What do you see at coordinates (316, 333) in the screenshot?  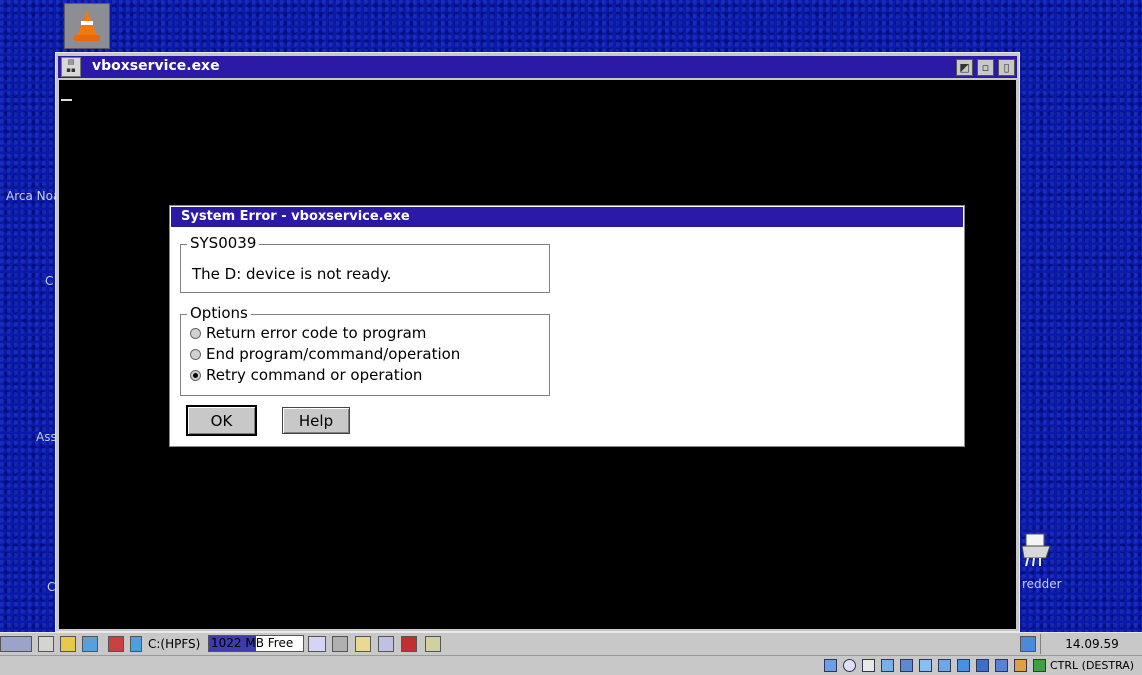 I see `option-label: Return error code to program` at bounding box center [316, 333].